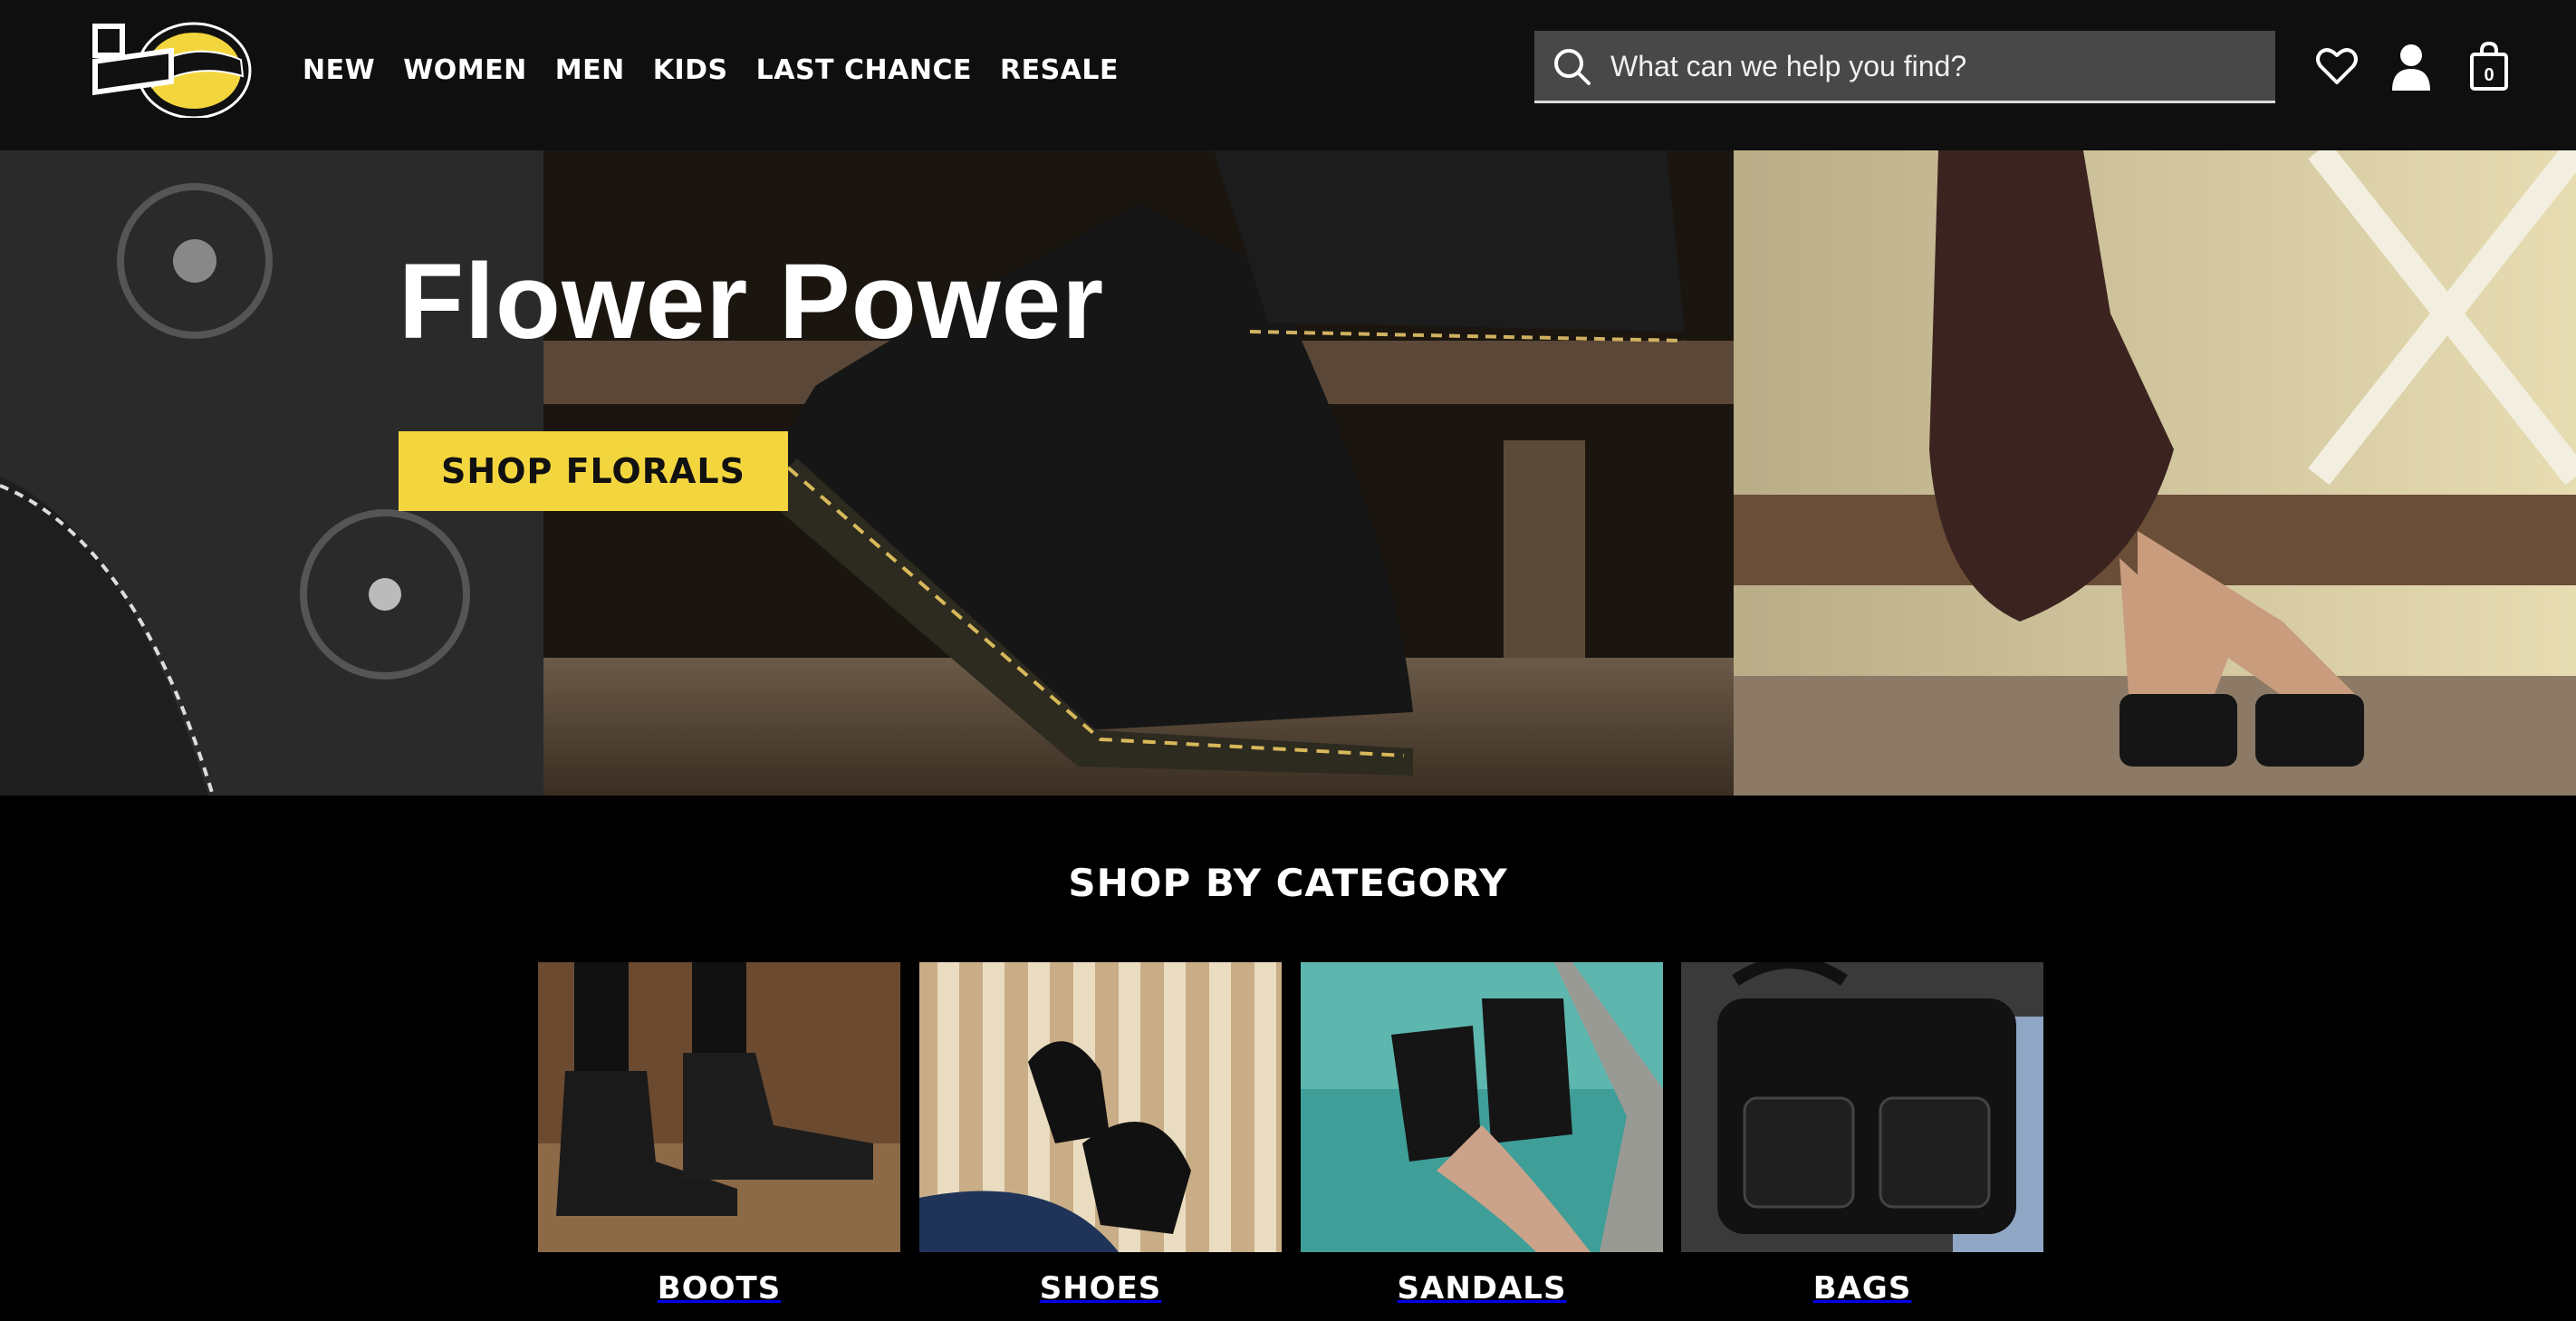 The height and width of the screenshot is (1321, 2576). What do you see at coordinates (1100, 1288) in the screenshot?
I see `category-label-shoes: SHOES` at bounding box center [1100, 1288].